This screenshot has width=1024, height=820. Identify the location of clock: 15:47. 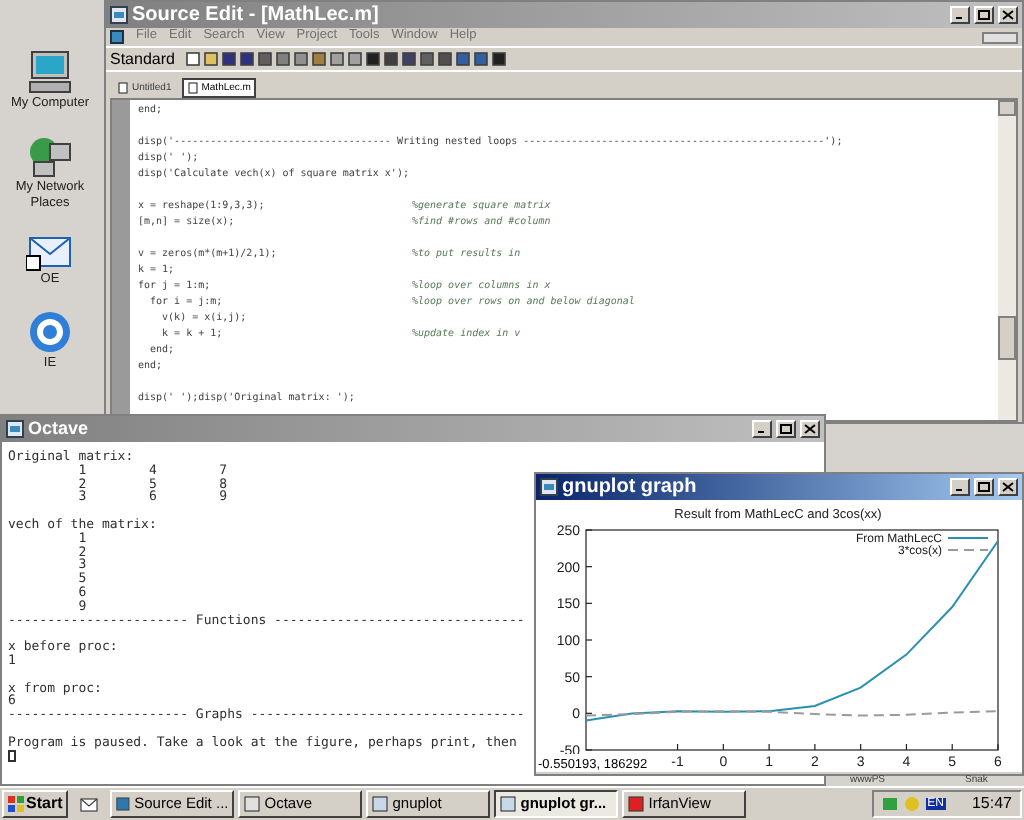
(991, 804).